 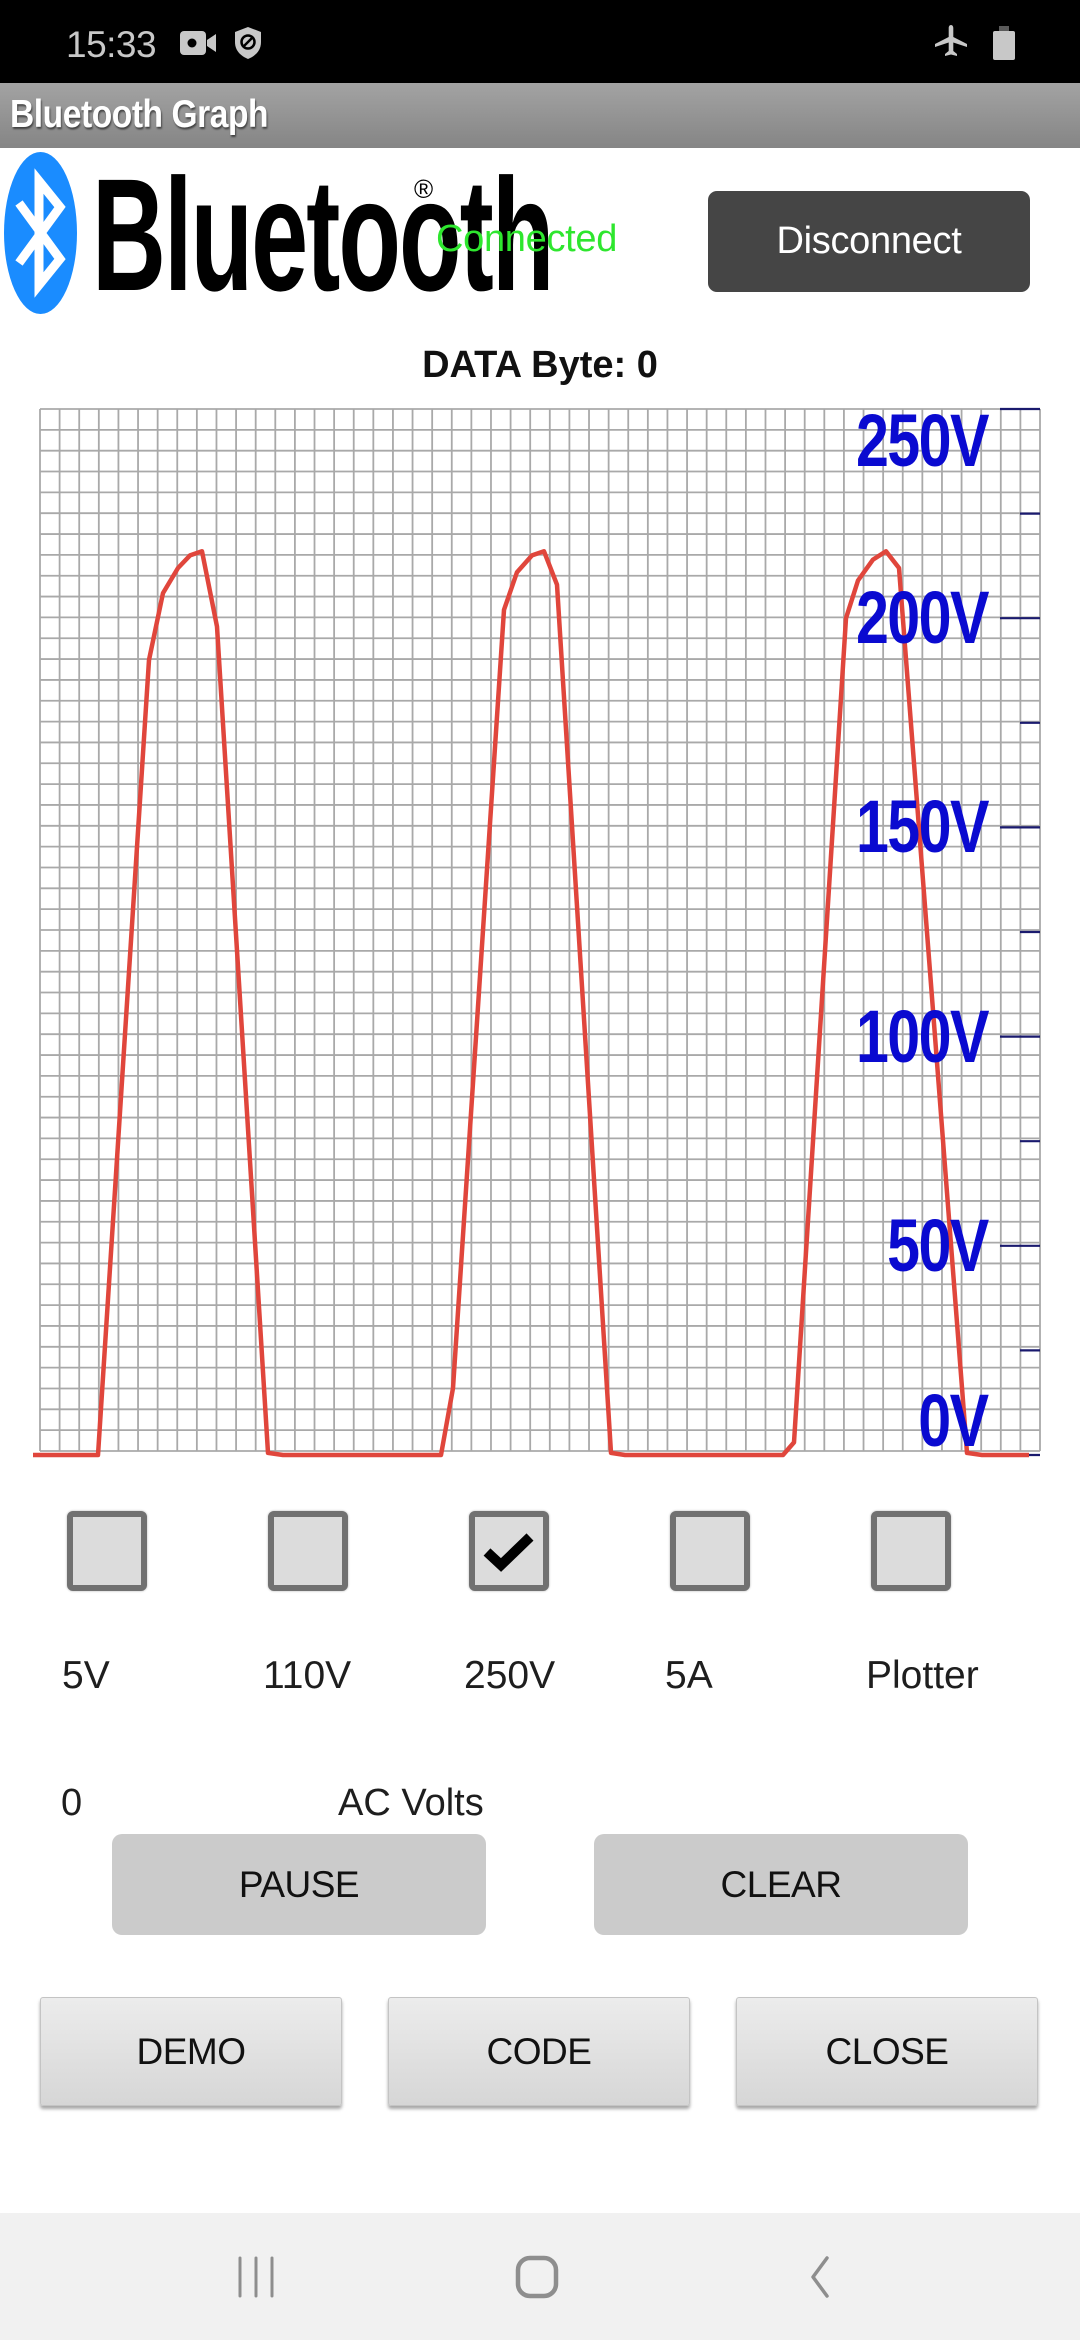 What do you see at coordinates (248, 43) in the screenshot?
I see `shield-block-icon` at bounding box center [248, 43].